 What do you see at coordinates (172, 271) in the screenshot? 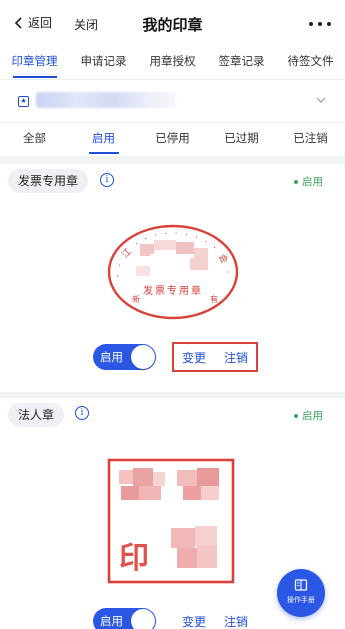
I see `invoice-seal-image: ··江·········会·· 发票专用章 新 有` at bounding box center [172, 271].